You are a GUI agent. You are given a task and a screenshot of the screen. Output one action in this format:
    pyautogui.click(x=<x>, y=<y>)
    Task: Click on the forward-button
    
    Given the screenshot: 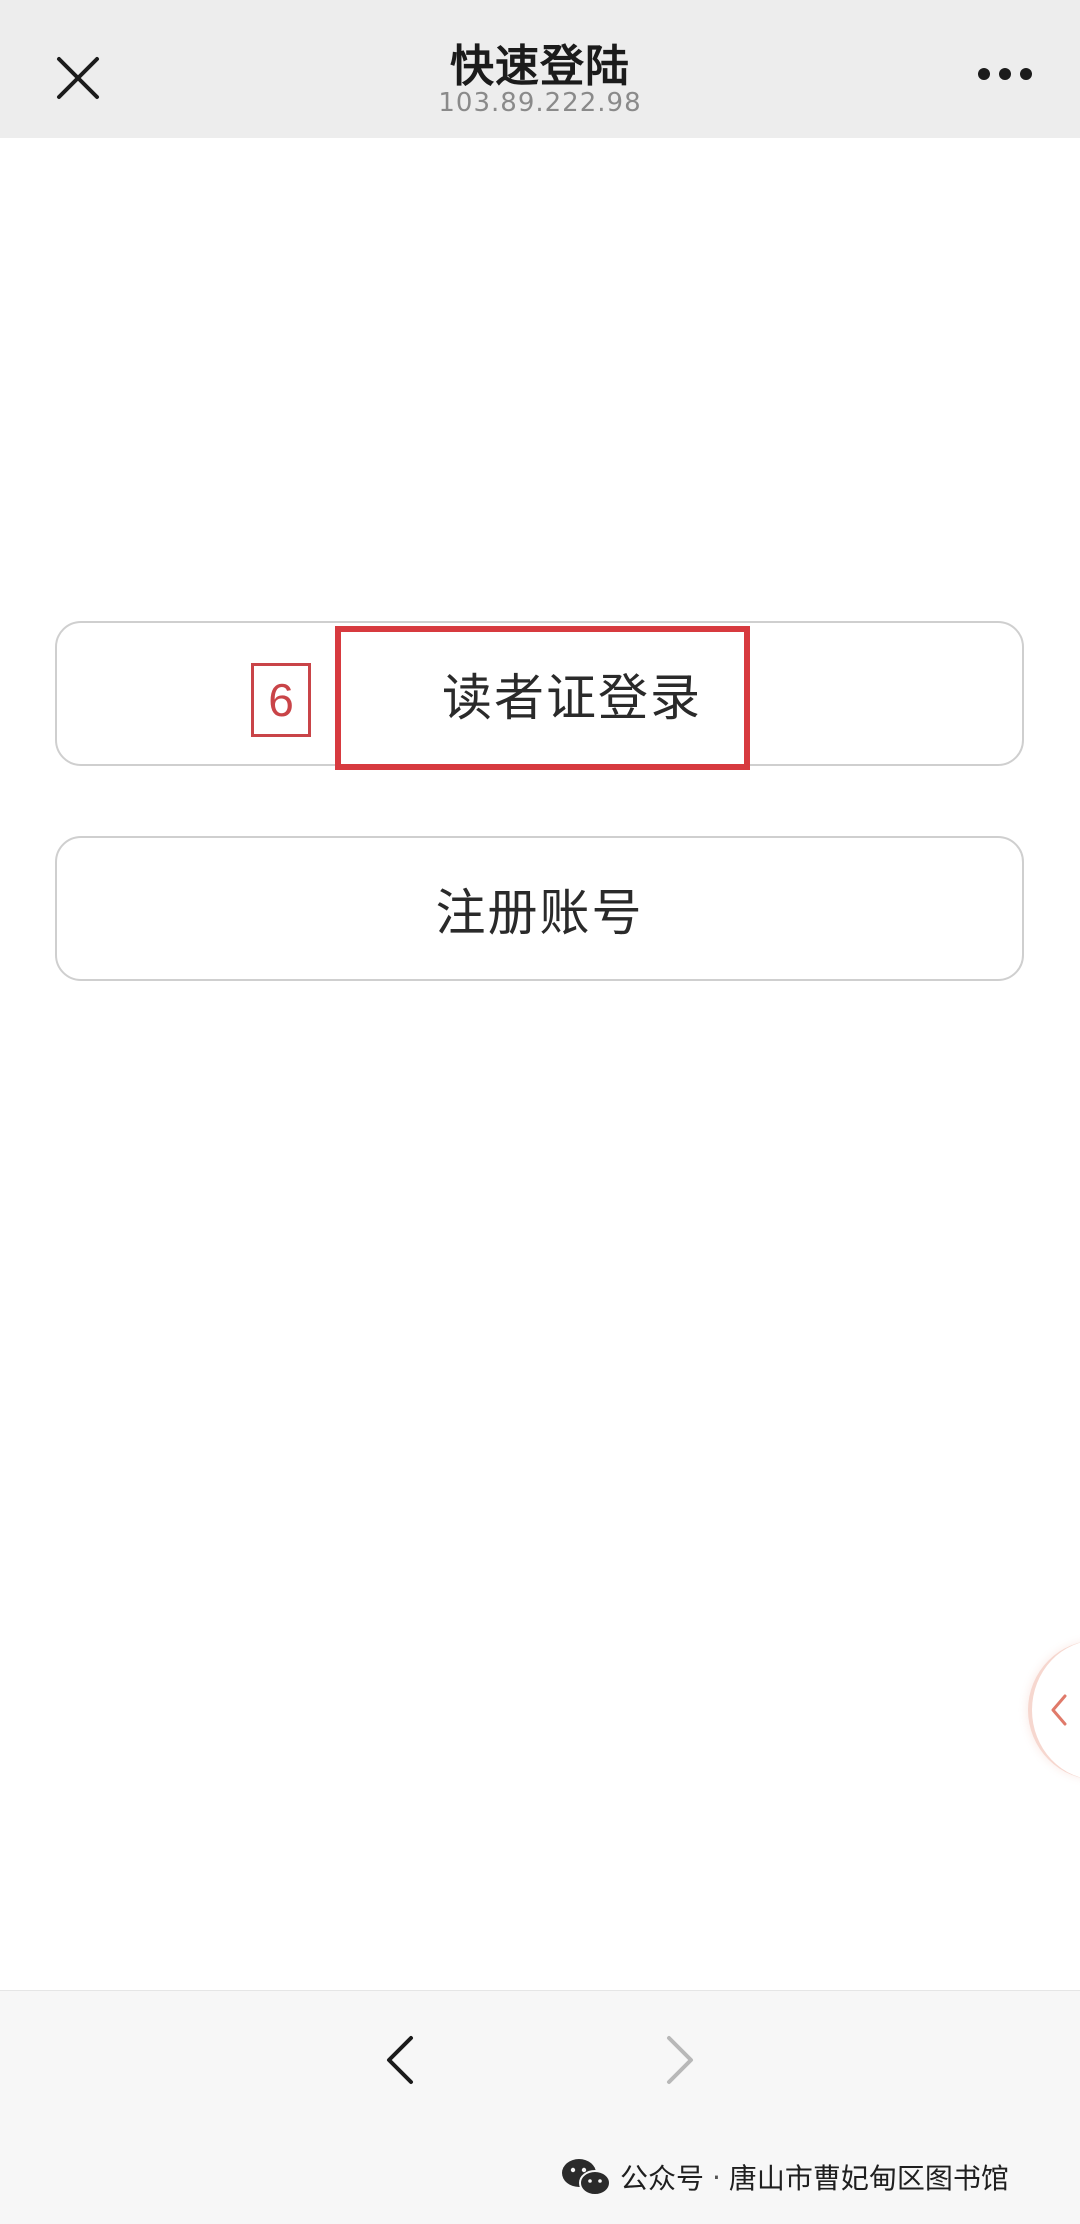 What is the action you would take?
    pyautogui.click(x=680, y=2060)
    